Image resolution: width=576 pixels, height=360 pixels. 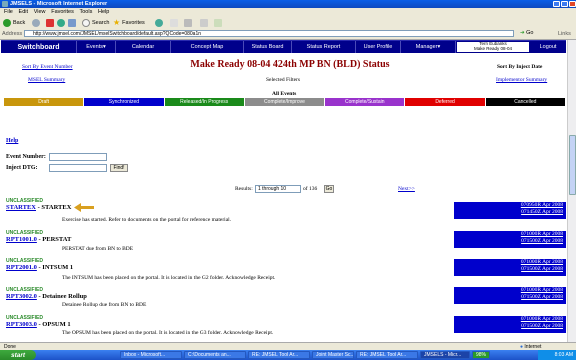 What do you see at coordinates (12, 34) in the screenshot?
I see `address-label: Address` at bounding box center [12, 34].